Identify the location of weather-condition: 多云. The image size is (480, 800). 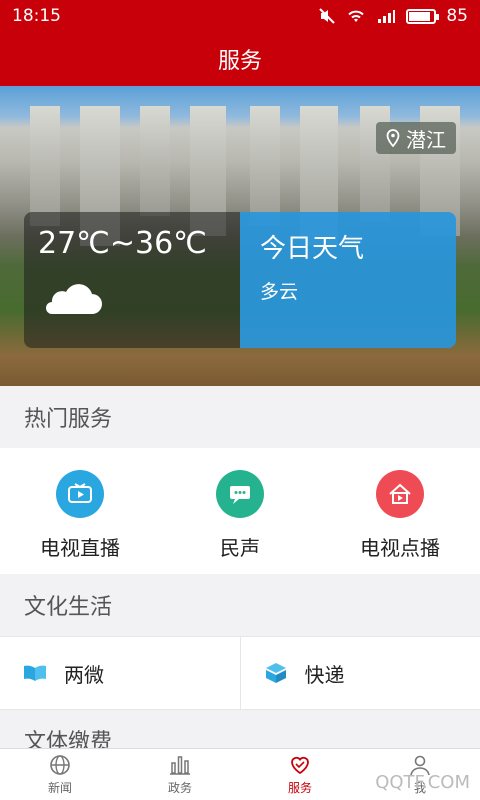
(279, 292).